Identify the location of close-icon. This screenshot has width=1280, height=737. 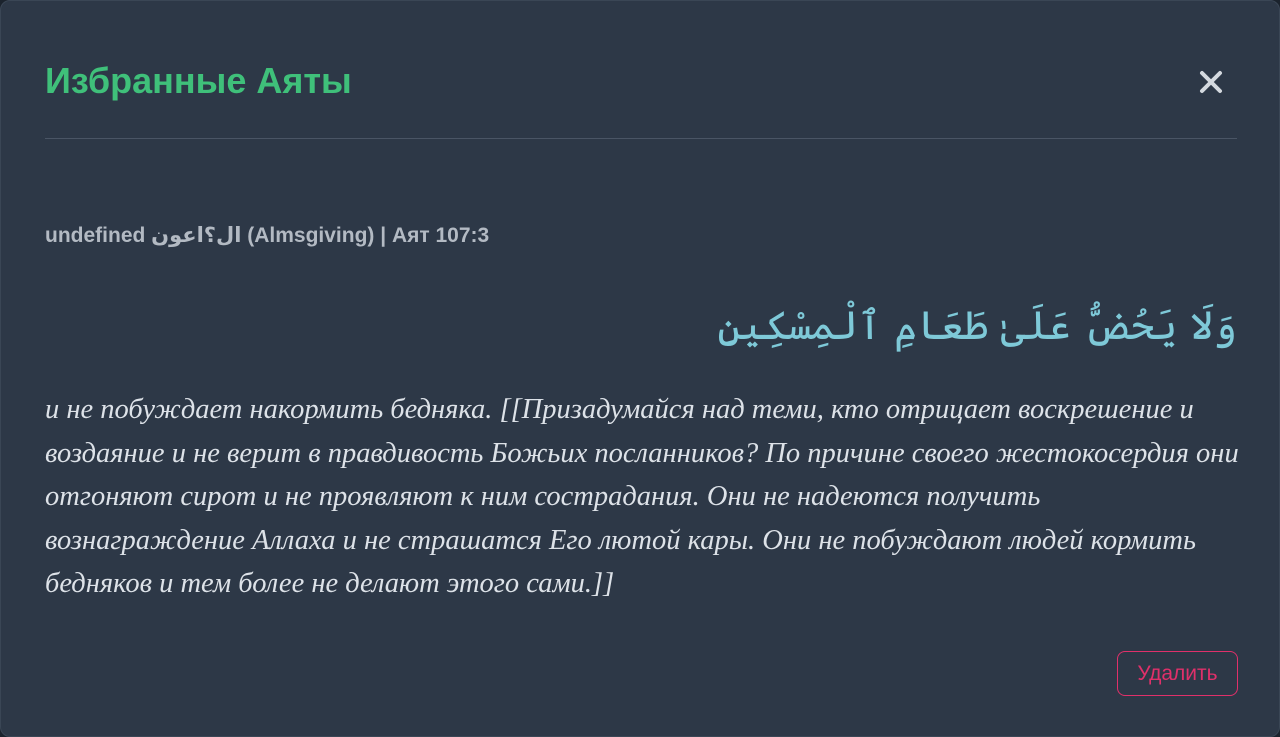
(1211, 82).